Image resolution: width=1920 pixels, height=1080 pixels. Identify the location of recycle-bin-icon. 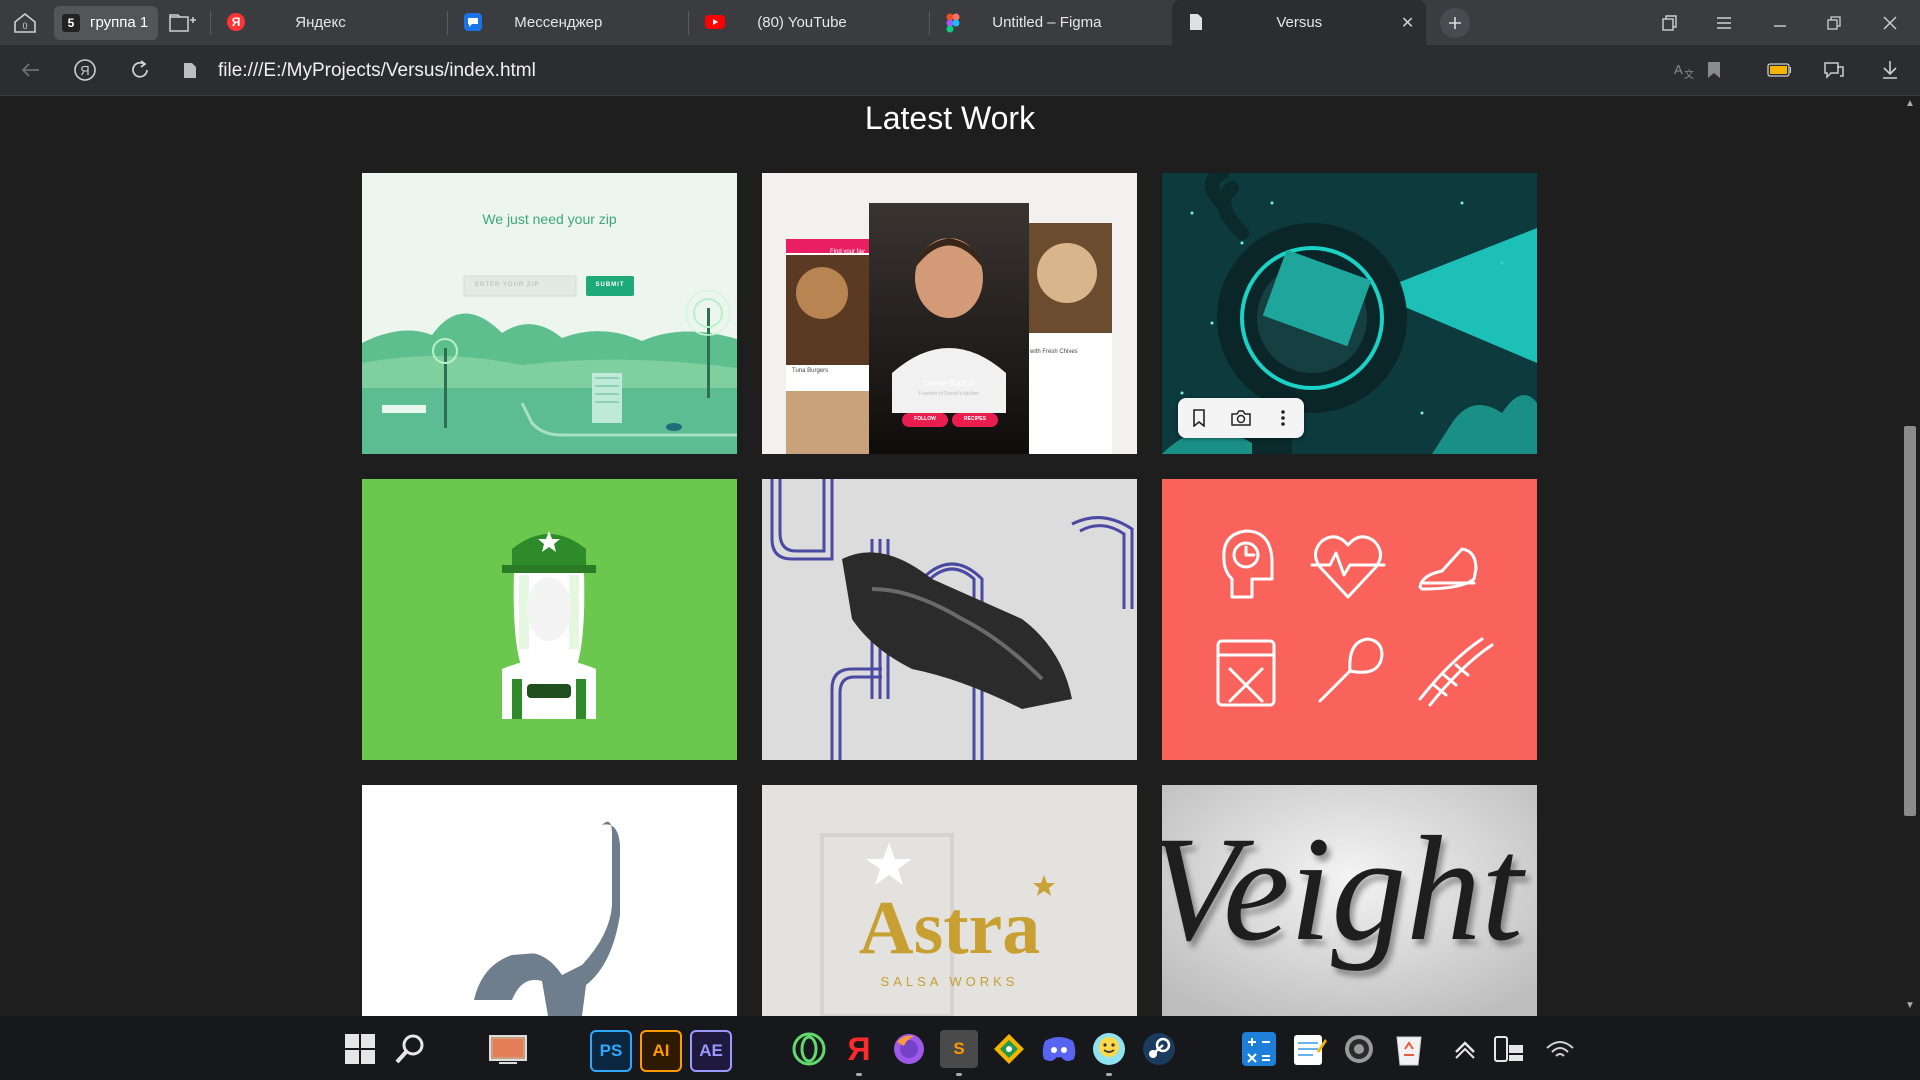
(1409, 1049).